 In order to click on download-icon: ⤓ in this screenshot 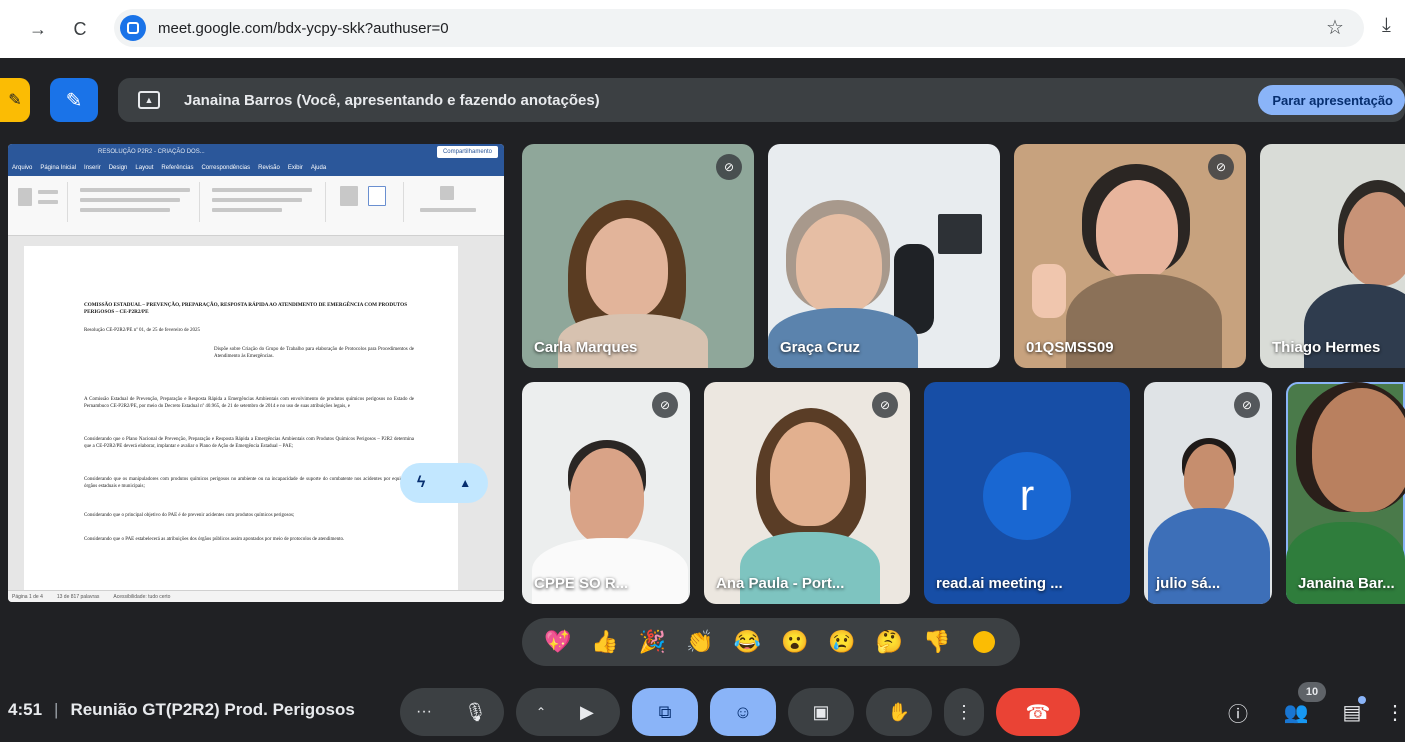, I will do `click(1386, 25)`.